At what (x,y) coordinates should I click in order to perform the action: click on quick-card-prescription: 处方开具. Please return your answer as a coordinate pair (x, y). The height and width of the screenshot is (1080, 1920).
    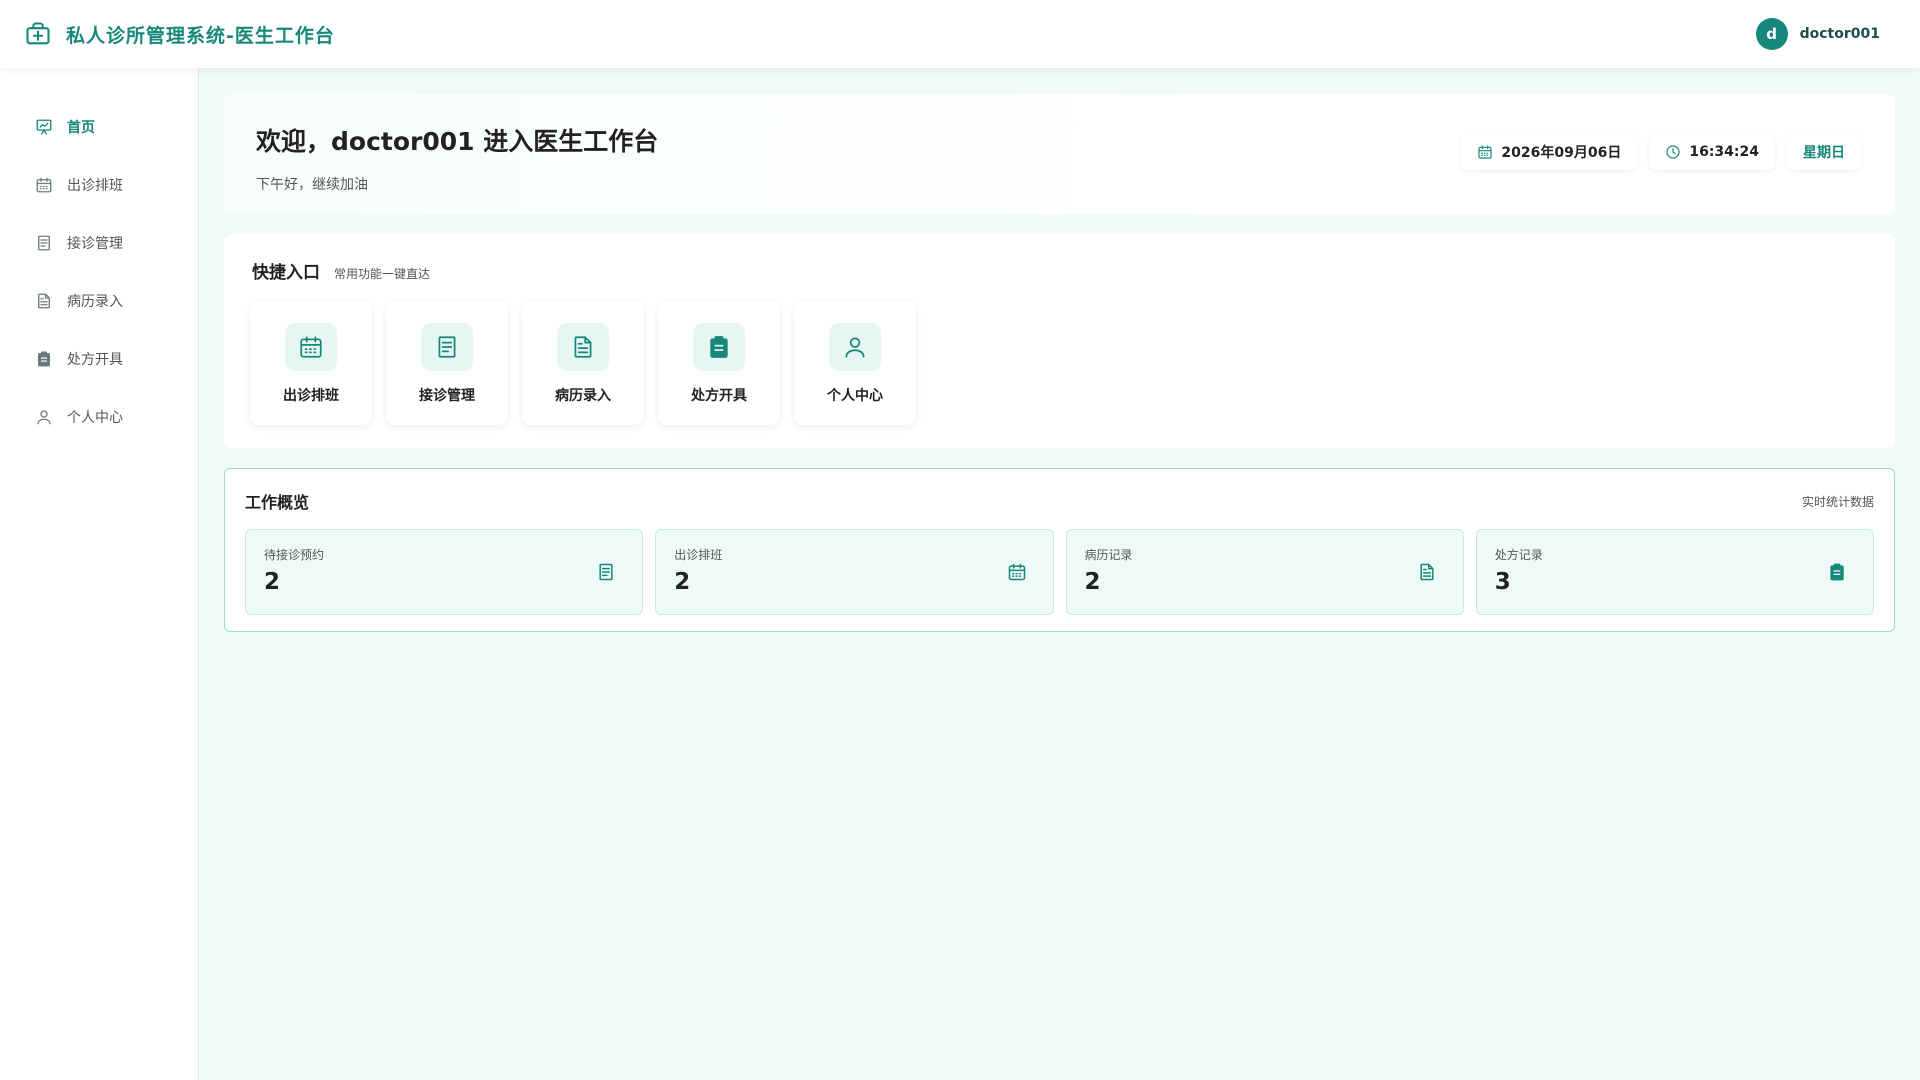
    Looking at the image, I should click on (719, 363).